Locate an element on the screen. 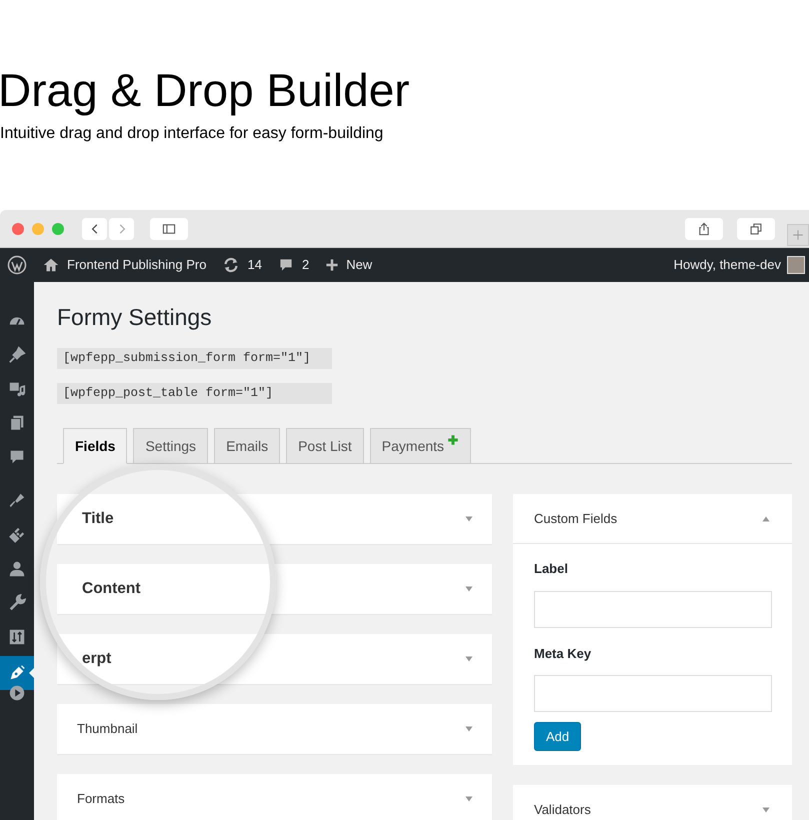 The image size is (809, 820). tabs-icon is located at coordinates (756, 229).